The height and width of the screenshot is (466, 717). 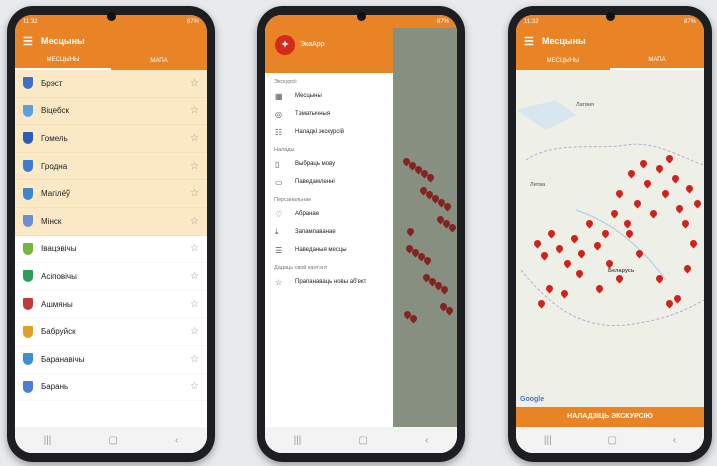 I want to click on list-item: Гродна ☆, so click(x=111, y=166).